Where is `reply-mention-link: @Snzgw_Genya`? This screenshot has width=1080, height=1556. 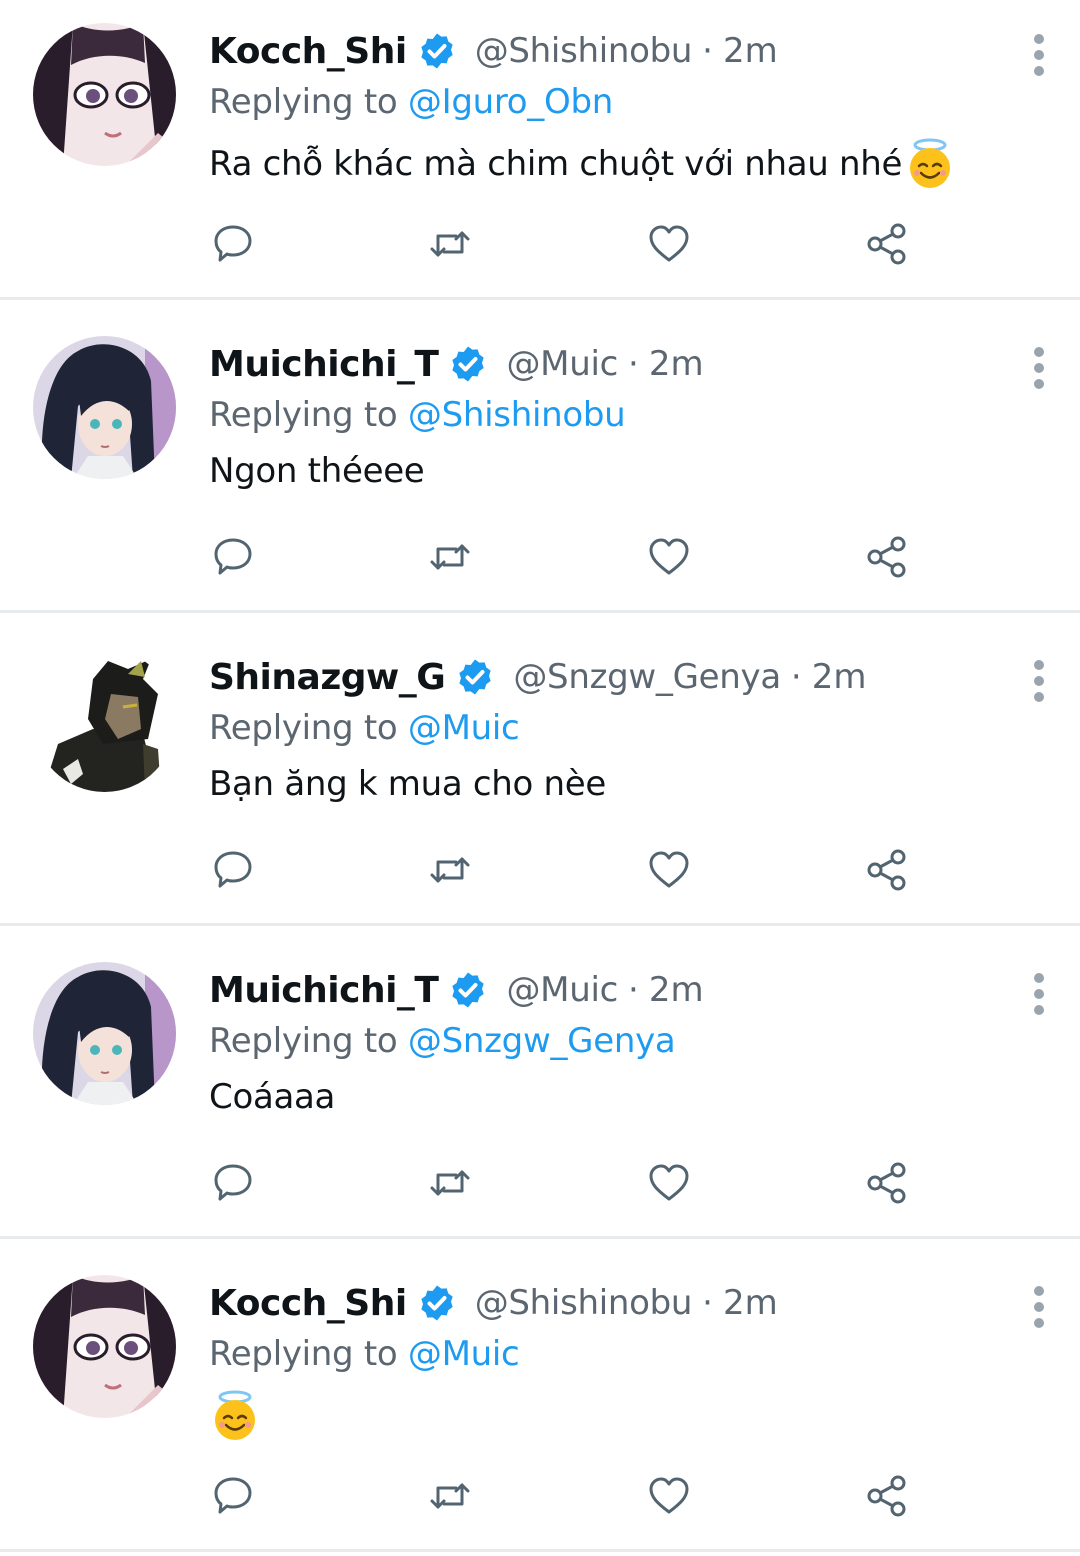
reply-mention-link: @Snzgw_Genya is located at coordinates (542, 1041).